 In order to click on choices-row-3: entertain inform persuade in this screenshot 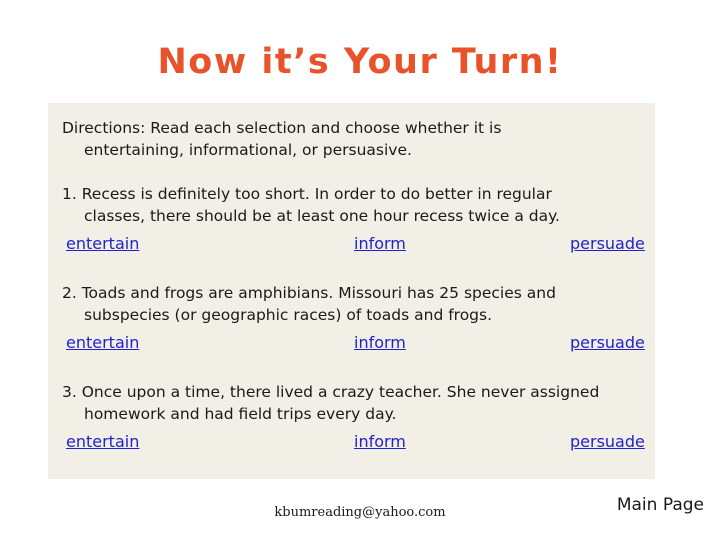, I will do `click(353, 445)`.